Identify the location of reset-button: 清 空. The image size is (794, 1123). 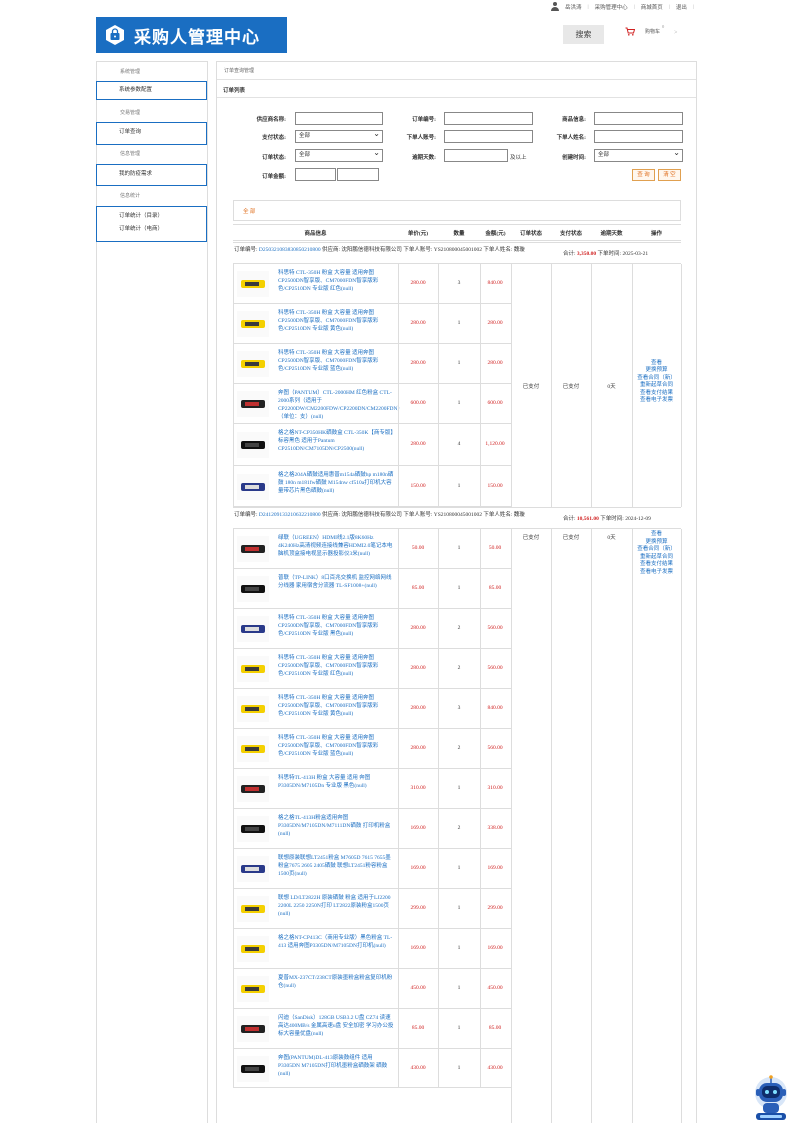
(669, 175).